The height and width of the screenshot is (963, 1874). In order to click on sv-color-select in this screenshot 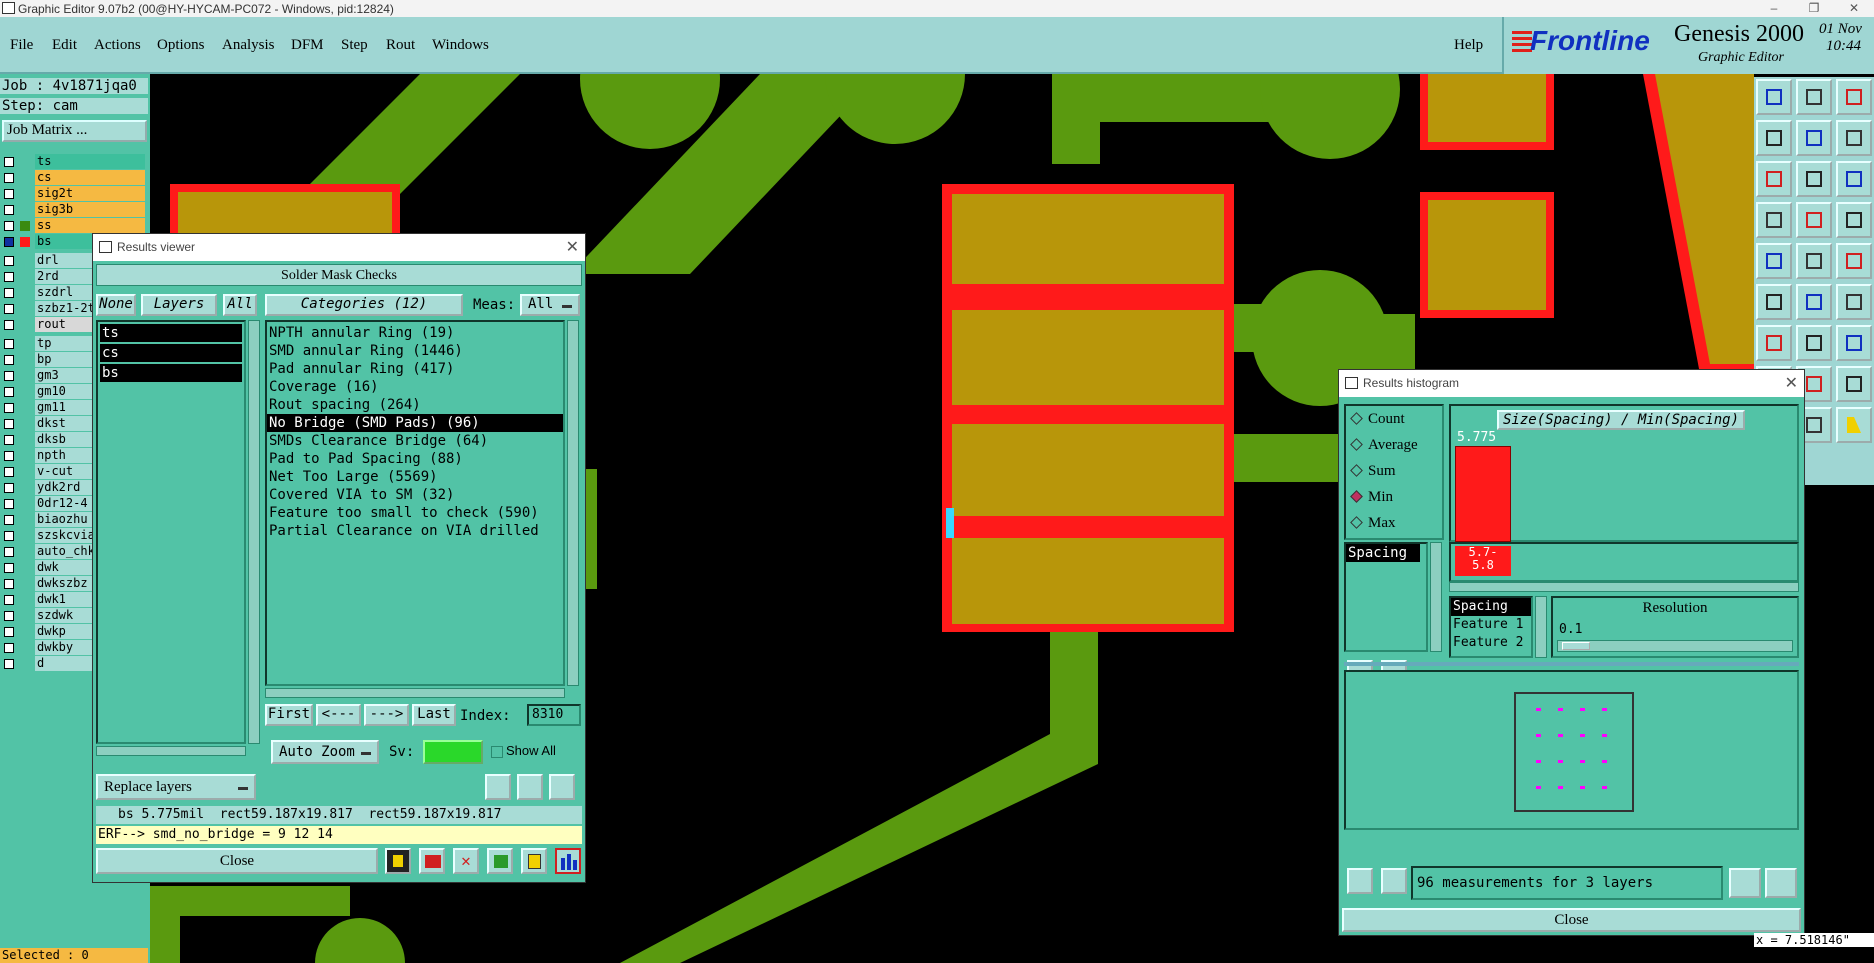, I will do `click(453, 752)`.